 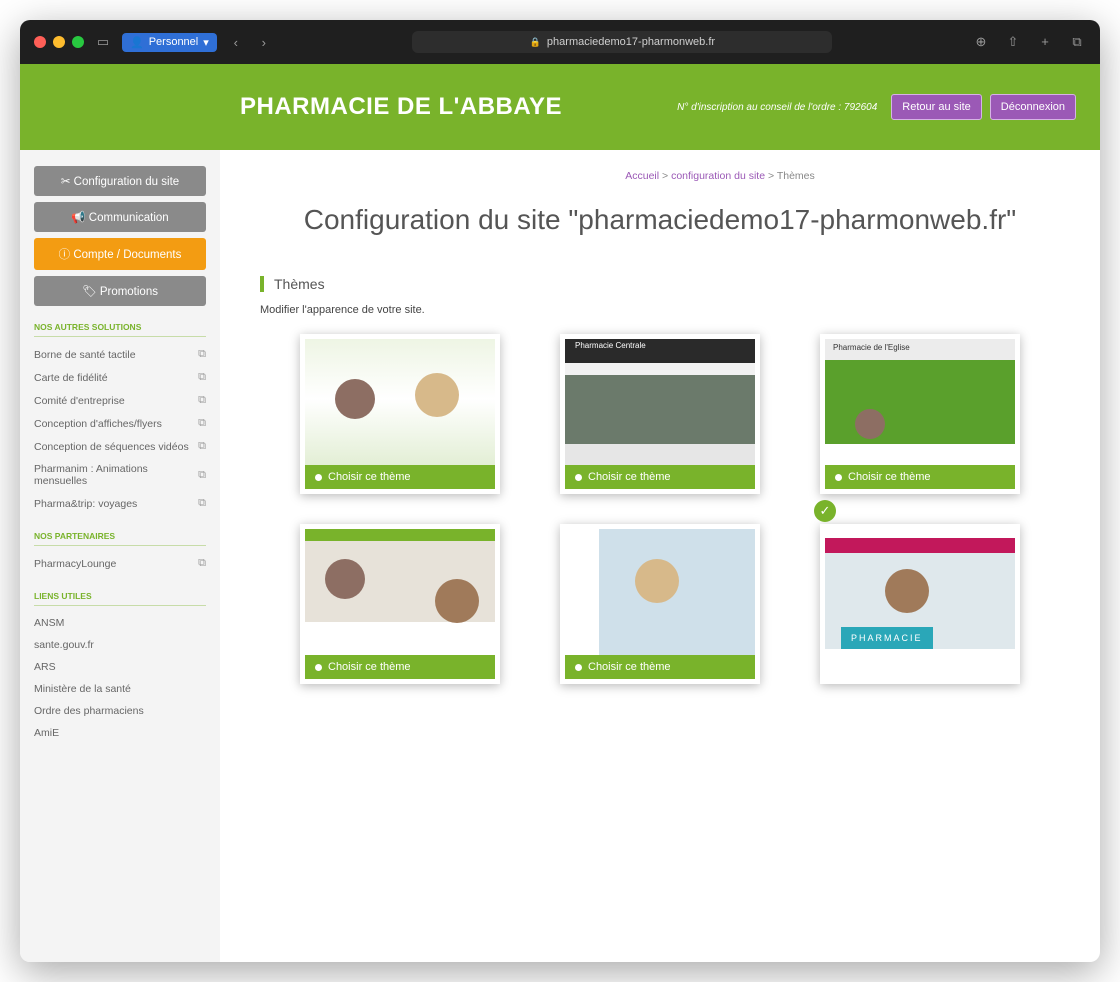 I want to click on minimize-window-icon, so click(x=59, y=42).